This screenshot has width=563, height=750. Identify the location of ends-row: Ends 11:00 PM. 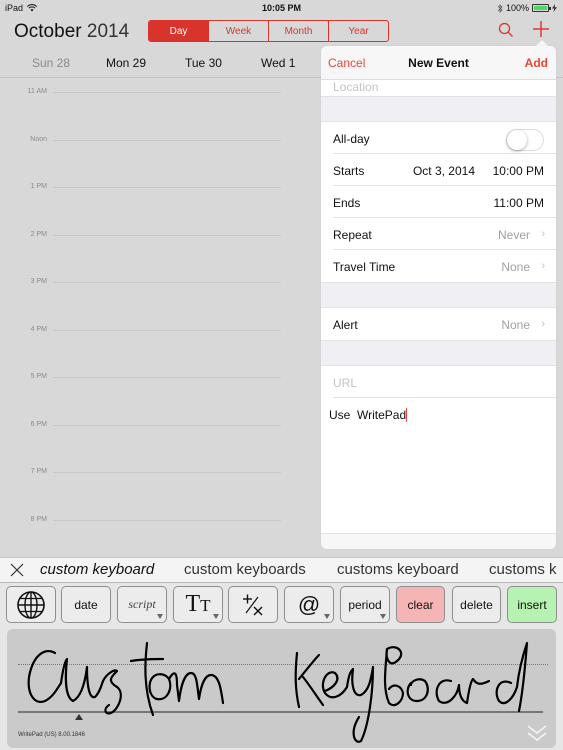
(438, 202).